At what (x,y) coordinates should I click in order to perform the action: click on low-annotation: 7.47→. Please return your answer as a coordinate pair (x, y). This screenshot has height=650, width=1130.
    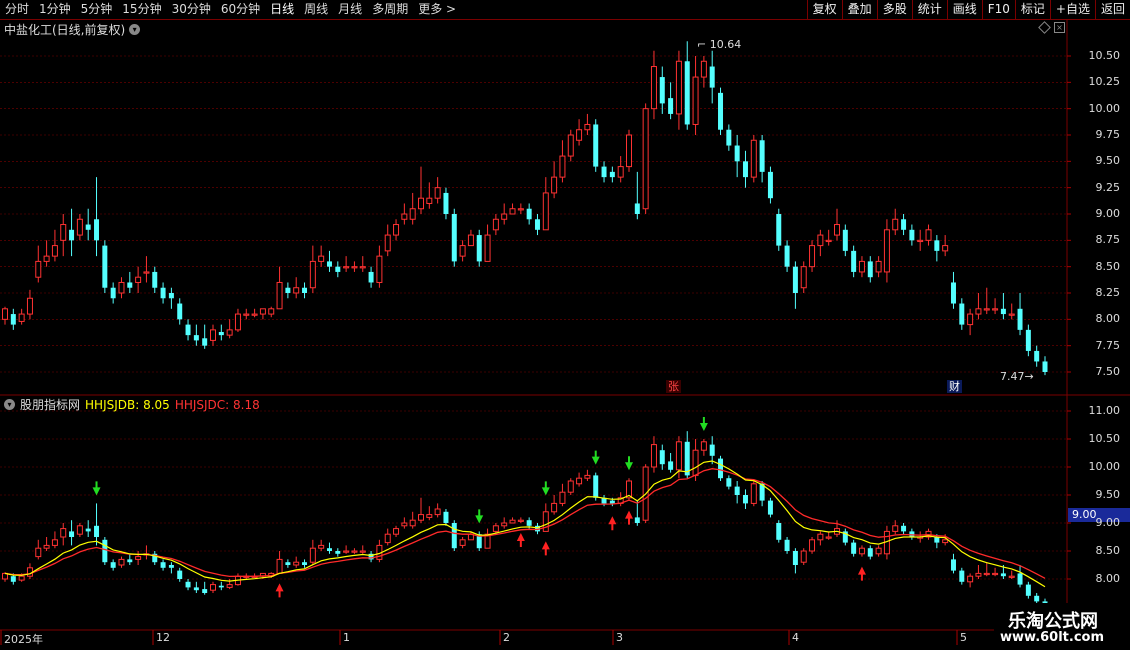
    Looking at the image, I should click on (1017, 376).